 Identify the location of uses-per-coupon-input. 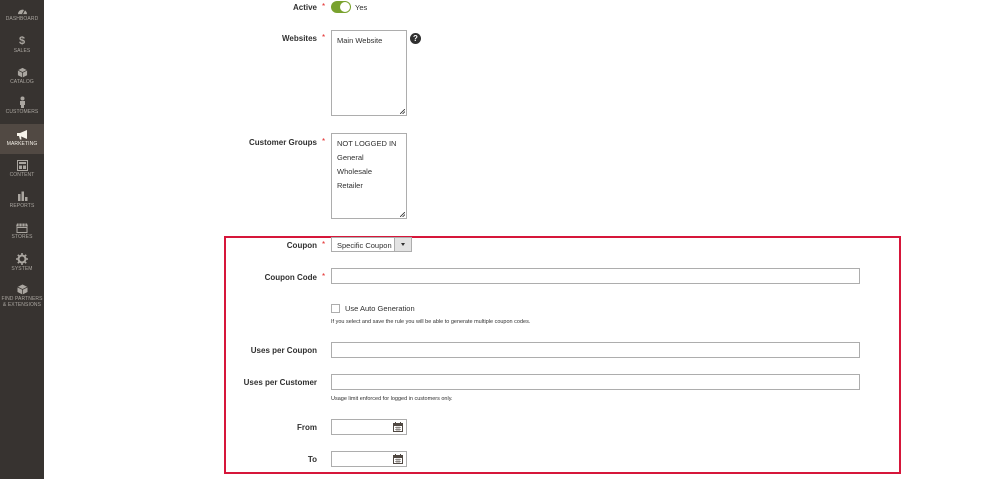
(595, 350).